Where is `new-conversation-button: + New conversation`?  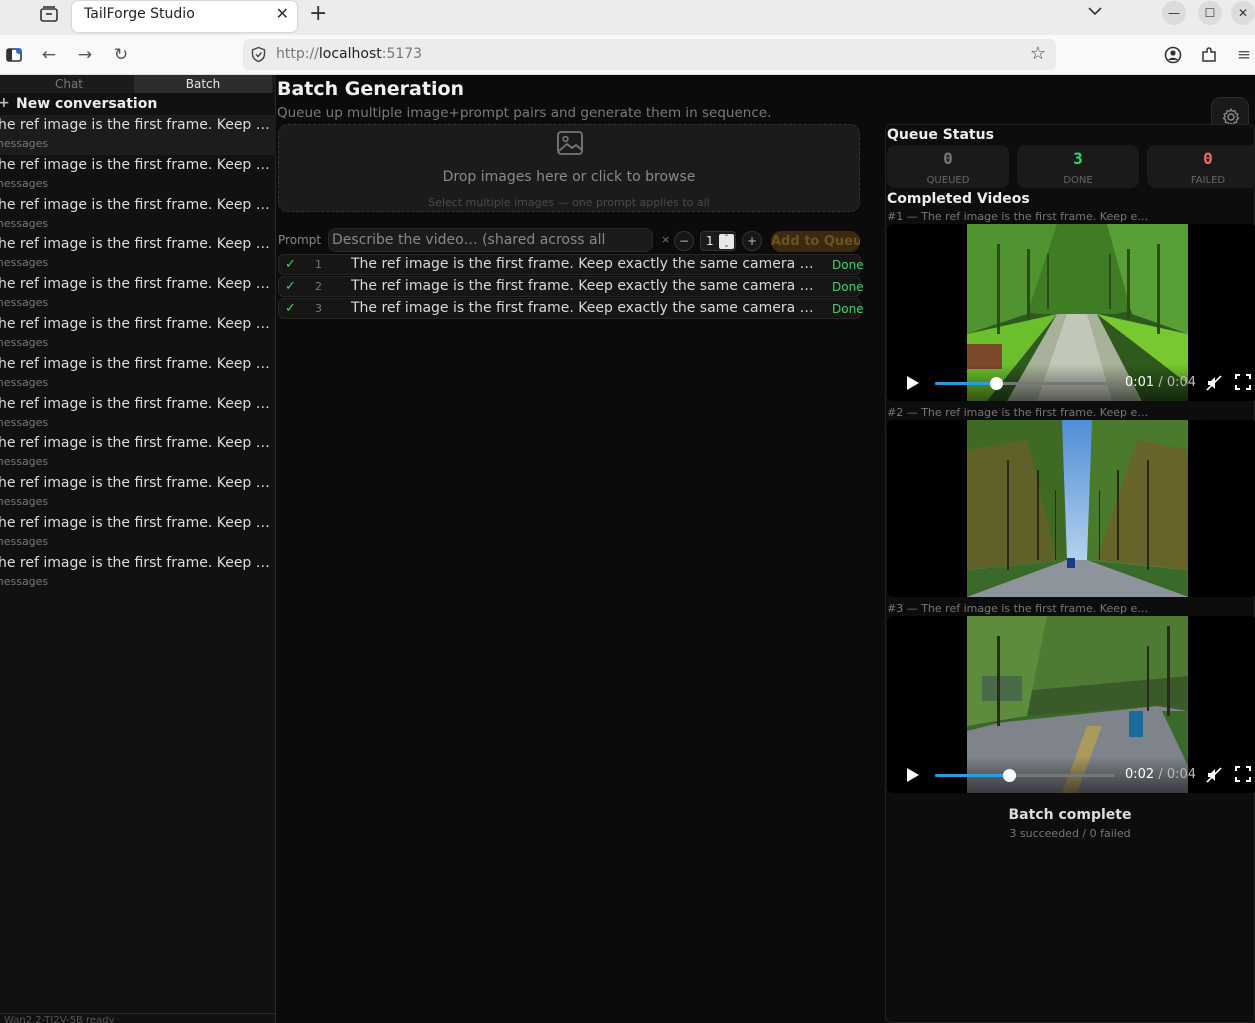 new-conversation-button: + New conversation is located at coordinates (138, 105).